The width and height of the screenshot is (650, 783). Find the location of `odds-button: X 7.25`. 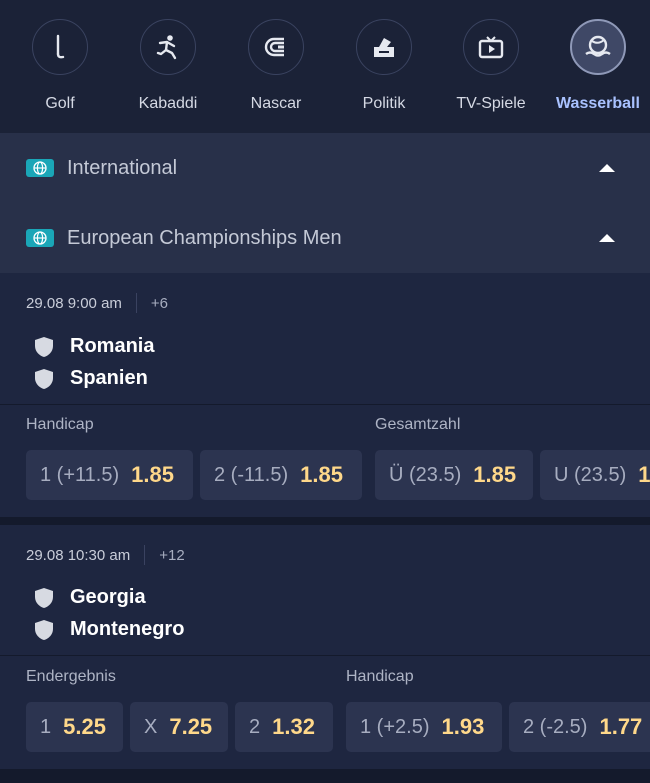

odds-button: X 7.25 is located at coordinates (179, 727).